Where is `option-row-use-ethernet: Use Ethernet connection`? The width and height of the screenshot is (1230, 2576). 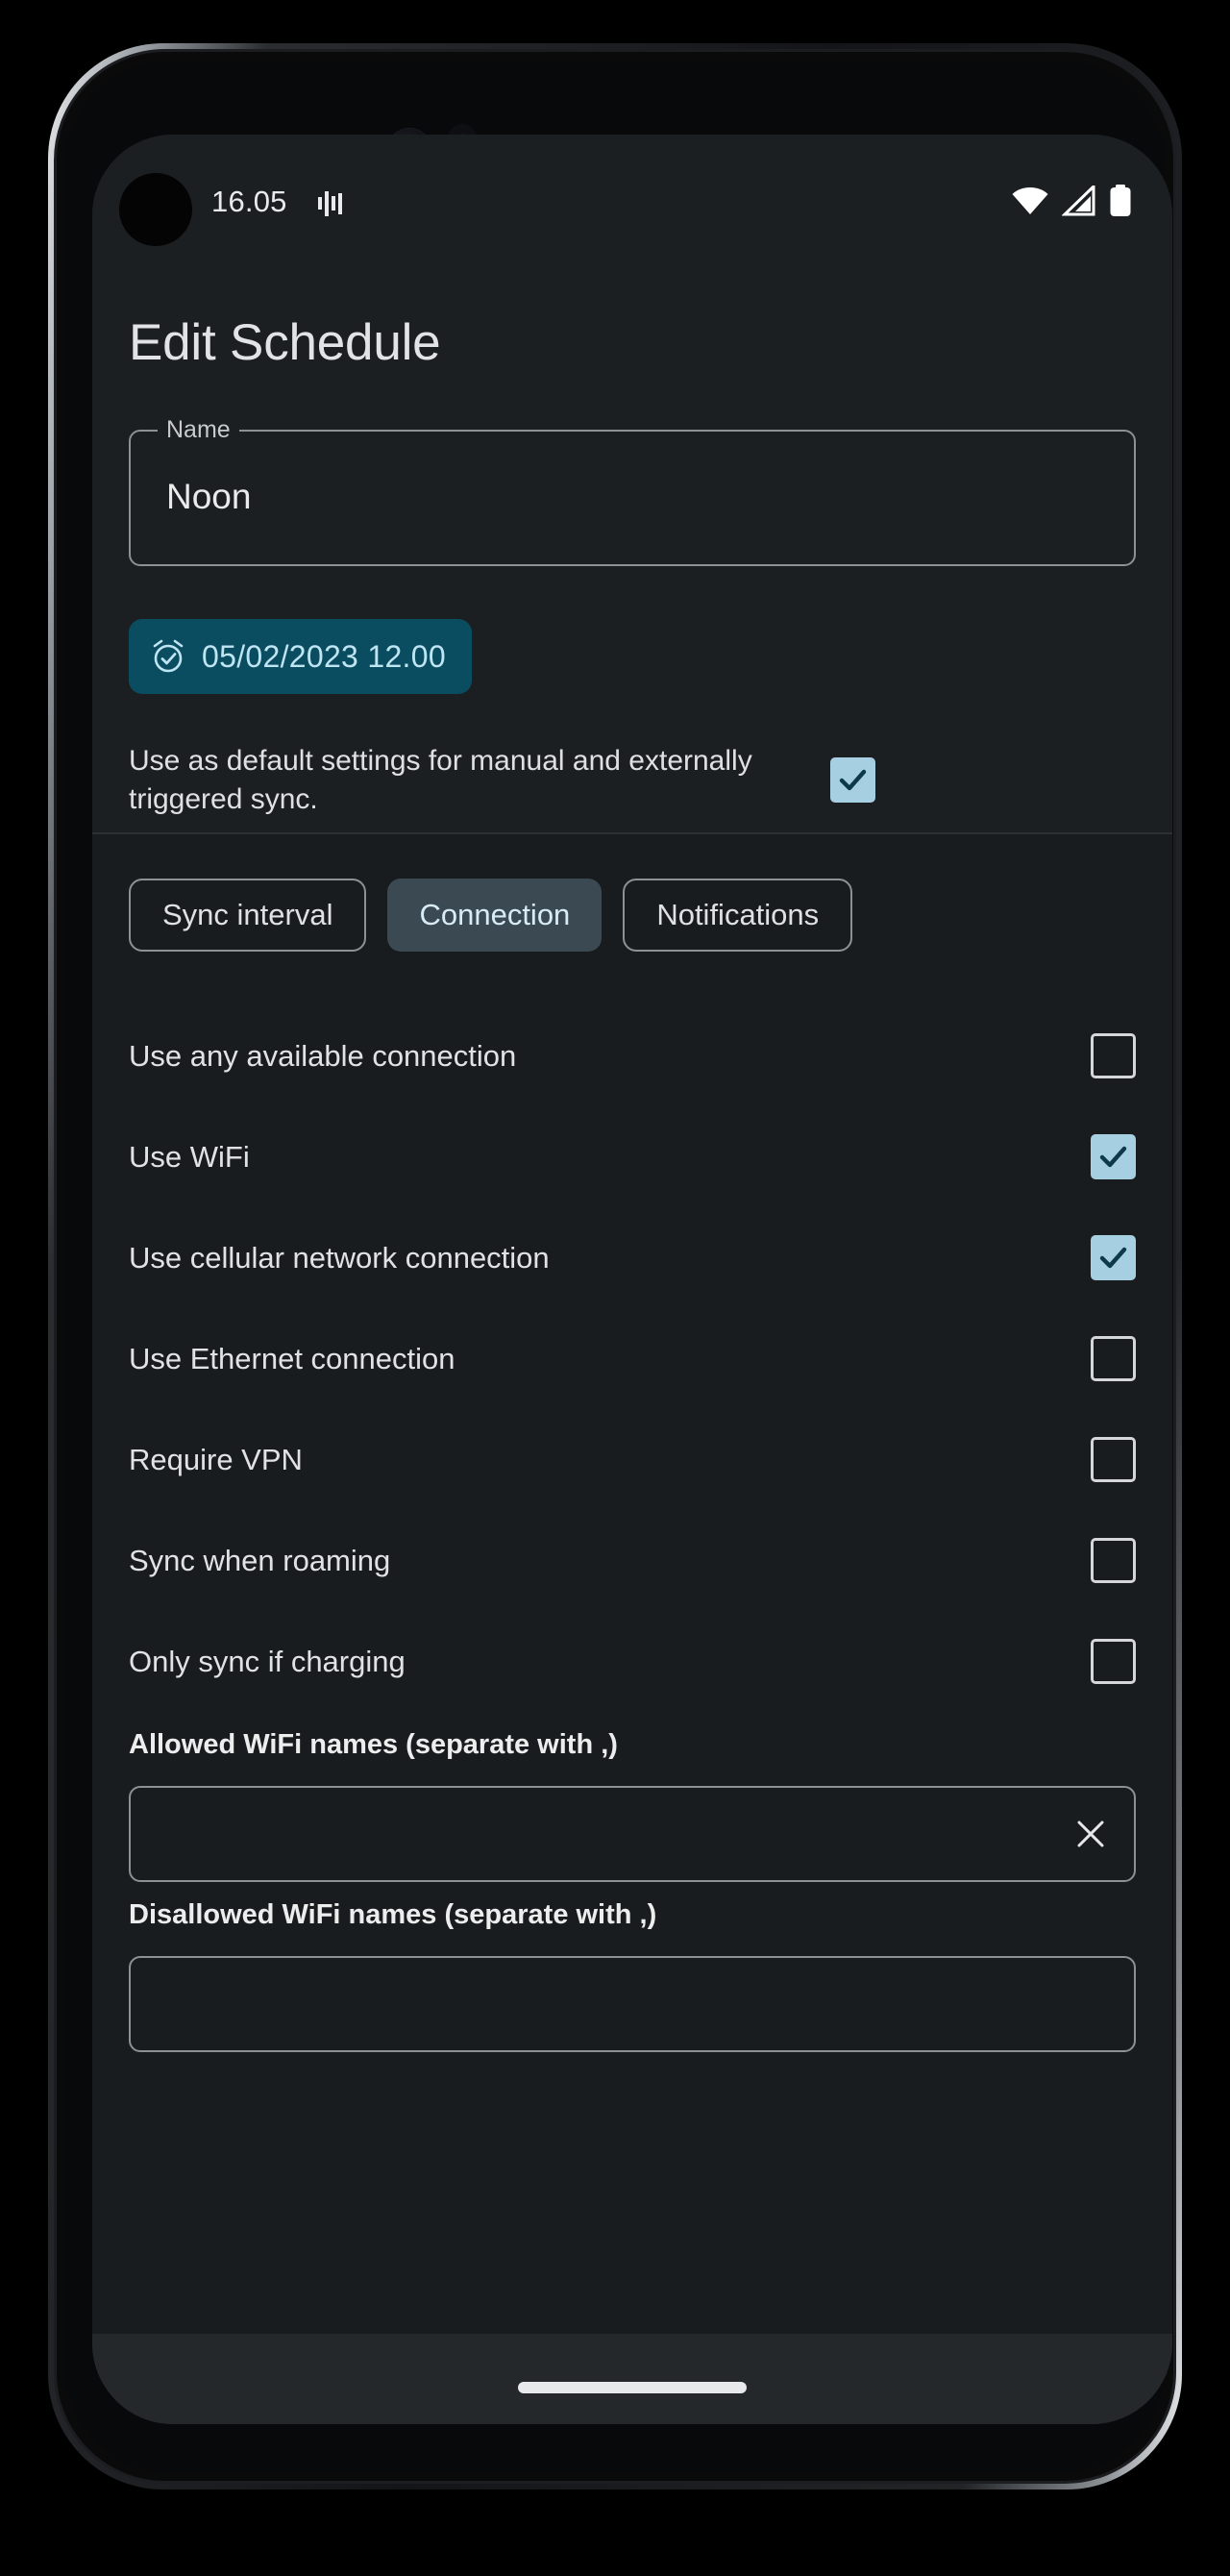 option-row-use-ethernet: Use Ethernet connection is located at coordinates (632, 1358).